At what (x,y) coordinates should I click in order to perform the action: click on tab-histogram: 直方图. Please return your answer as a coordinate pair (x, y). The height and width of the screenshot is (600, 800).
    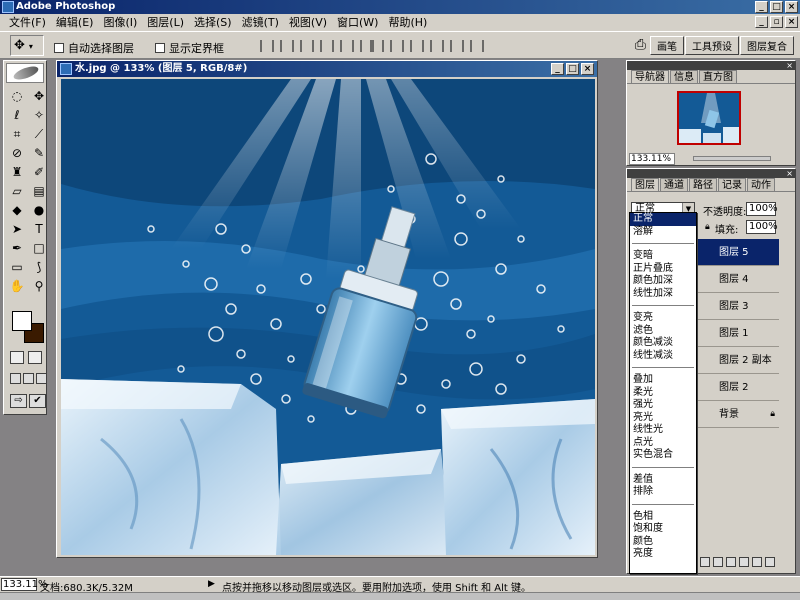
    Looking at the image, I should click on (718, 76).